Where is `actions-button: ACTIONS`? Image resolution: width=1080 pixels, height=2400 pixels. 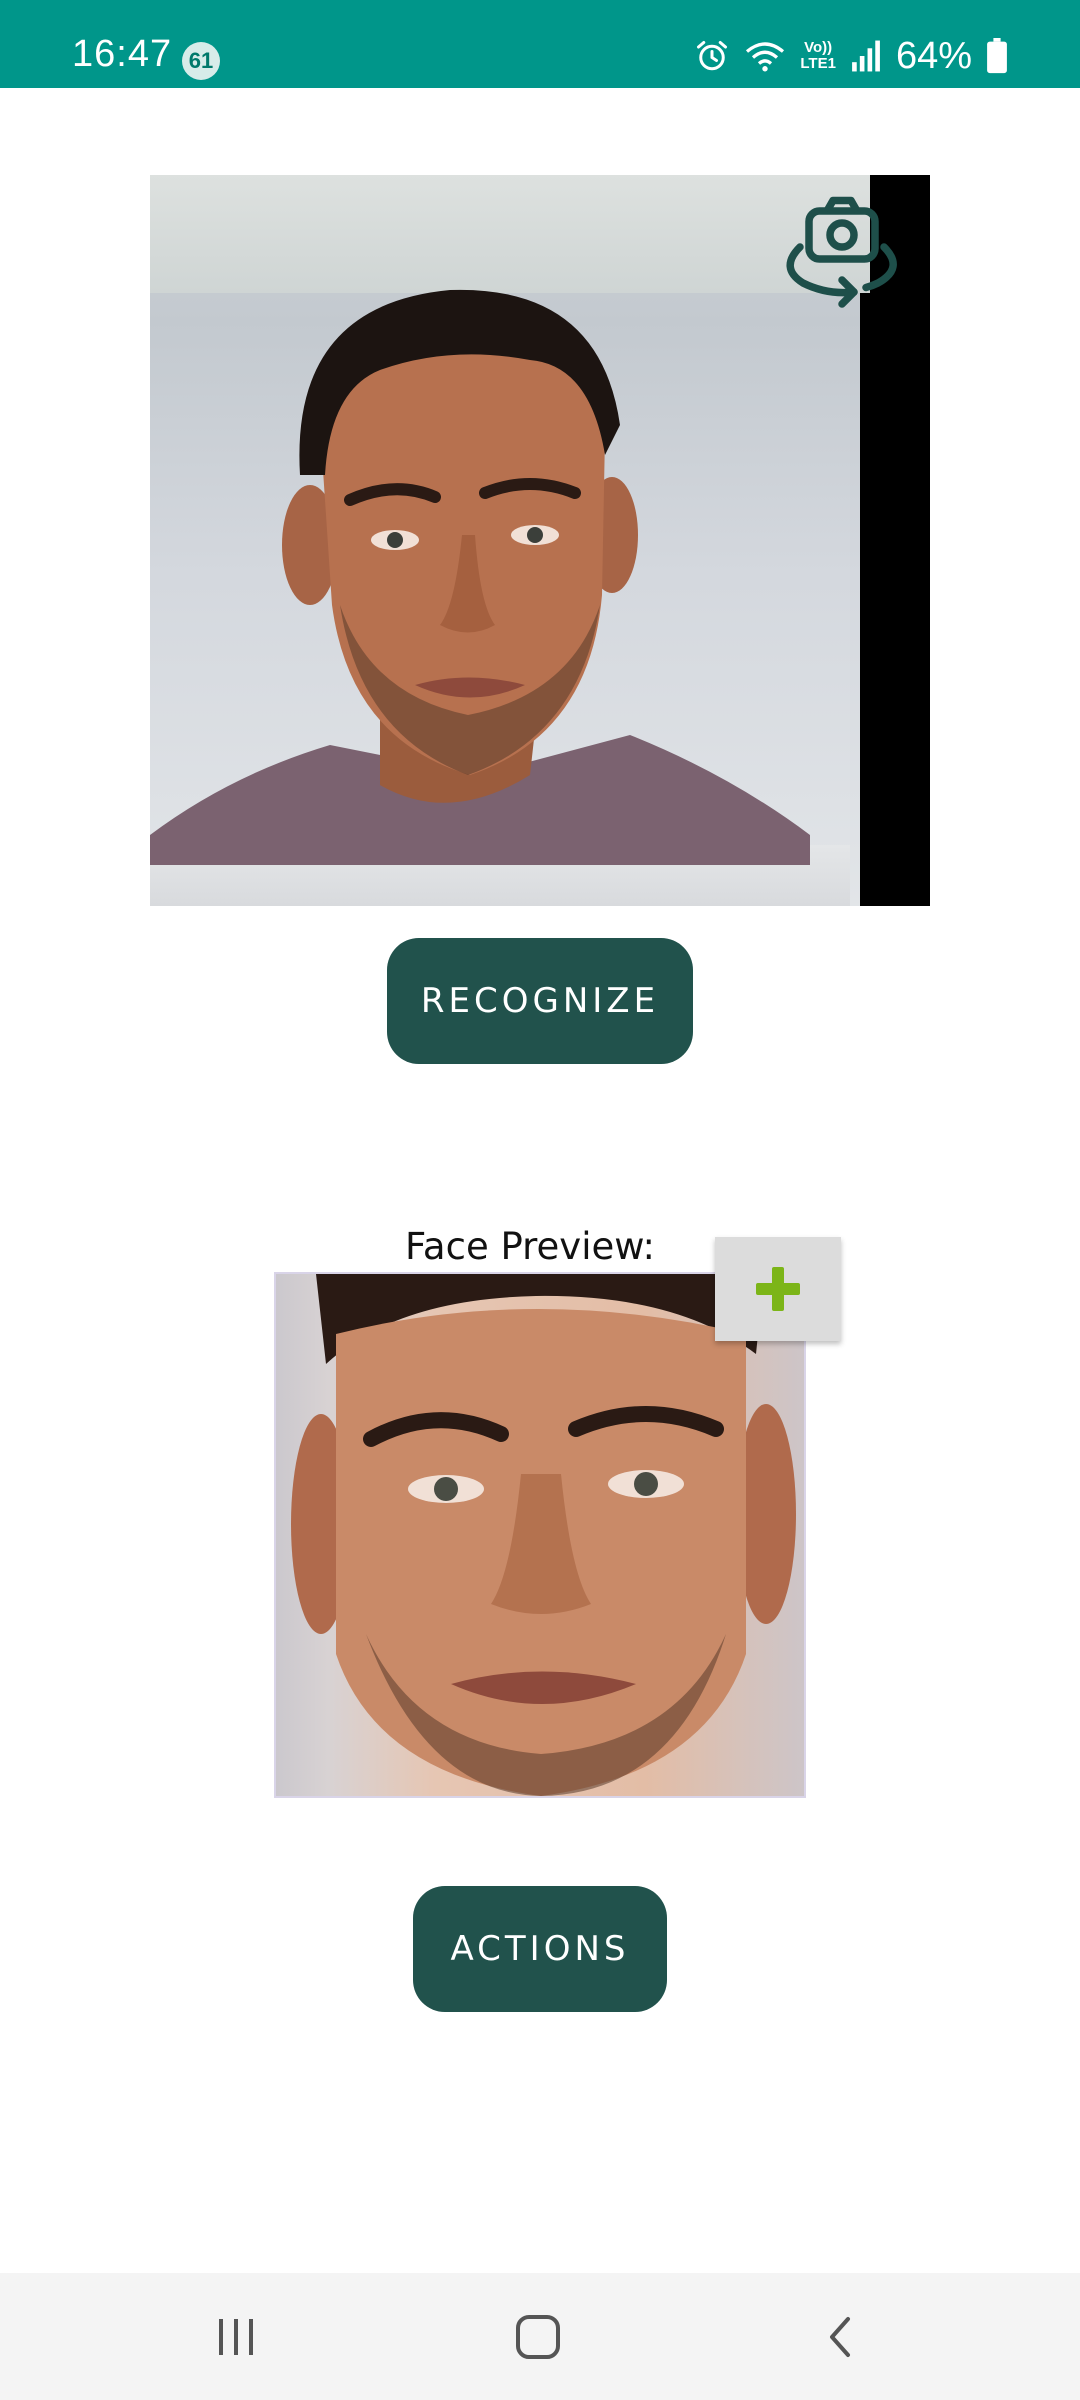
actions-button: ACTIONS is located at coordinates (540, 1949).